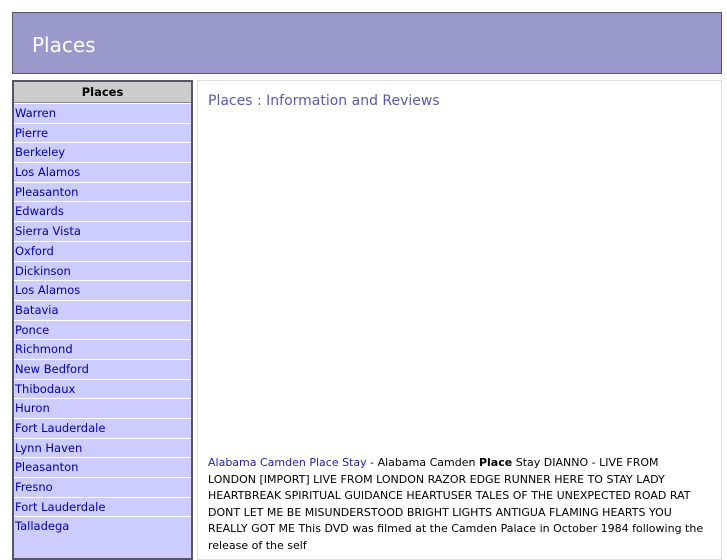 Image resolution: width=727 pixels, height=560 pixels. What do you see at coordinates (422, 462) in the screenshot?
I see `result-text-pre: - Alabama Camden` at bounding box center [422, 462].